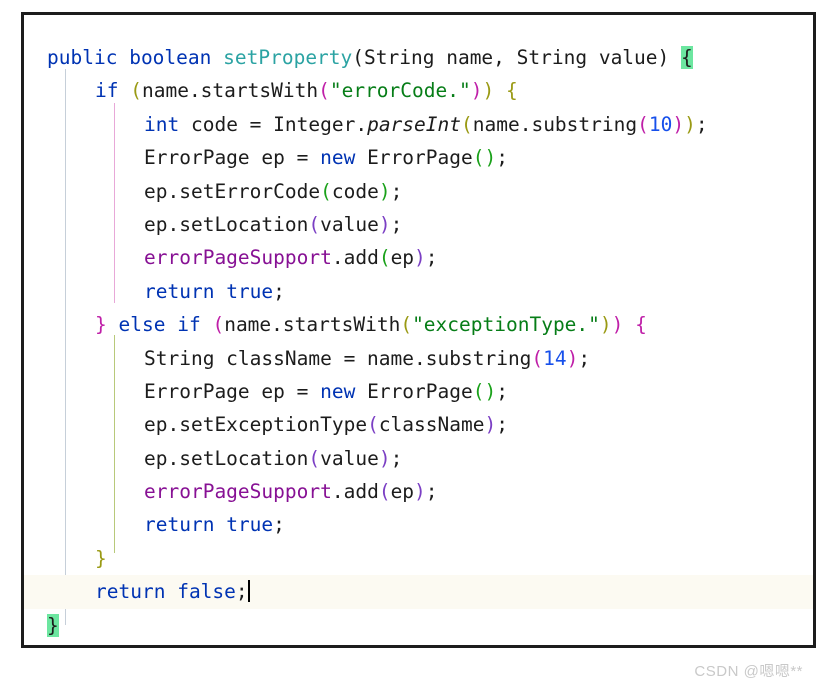 The image size is (827, 687). I want to click on text-caret, so click(248, 591).